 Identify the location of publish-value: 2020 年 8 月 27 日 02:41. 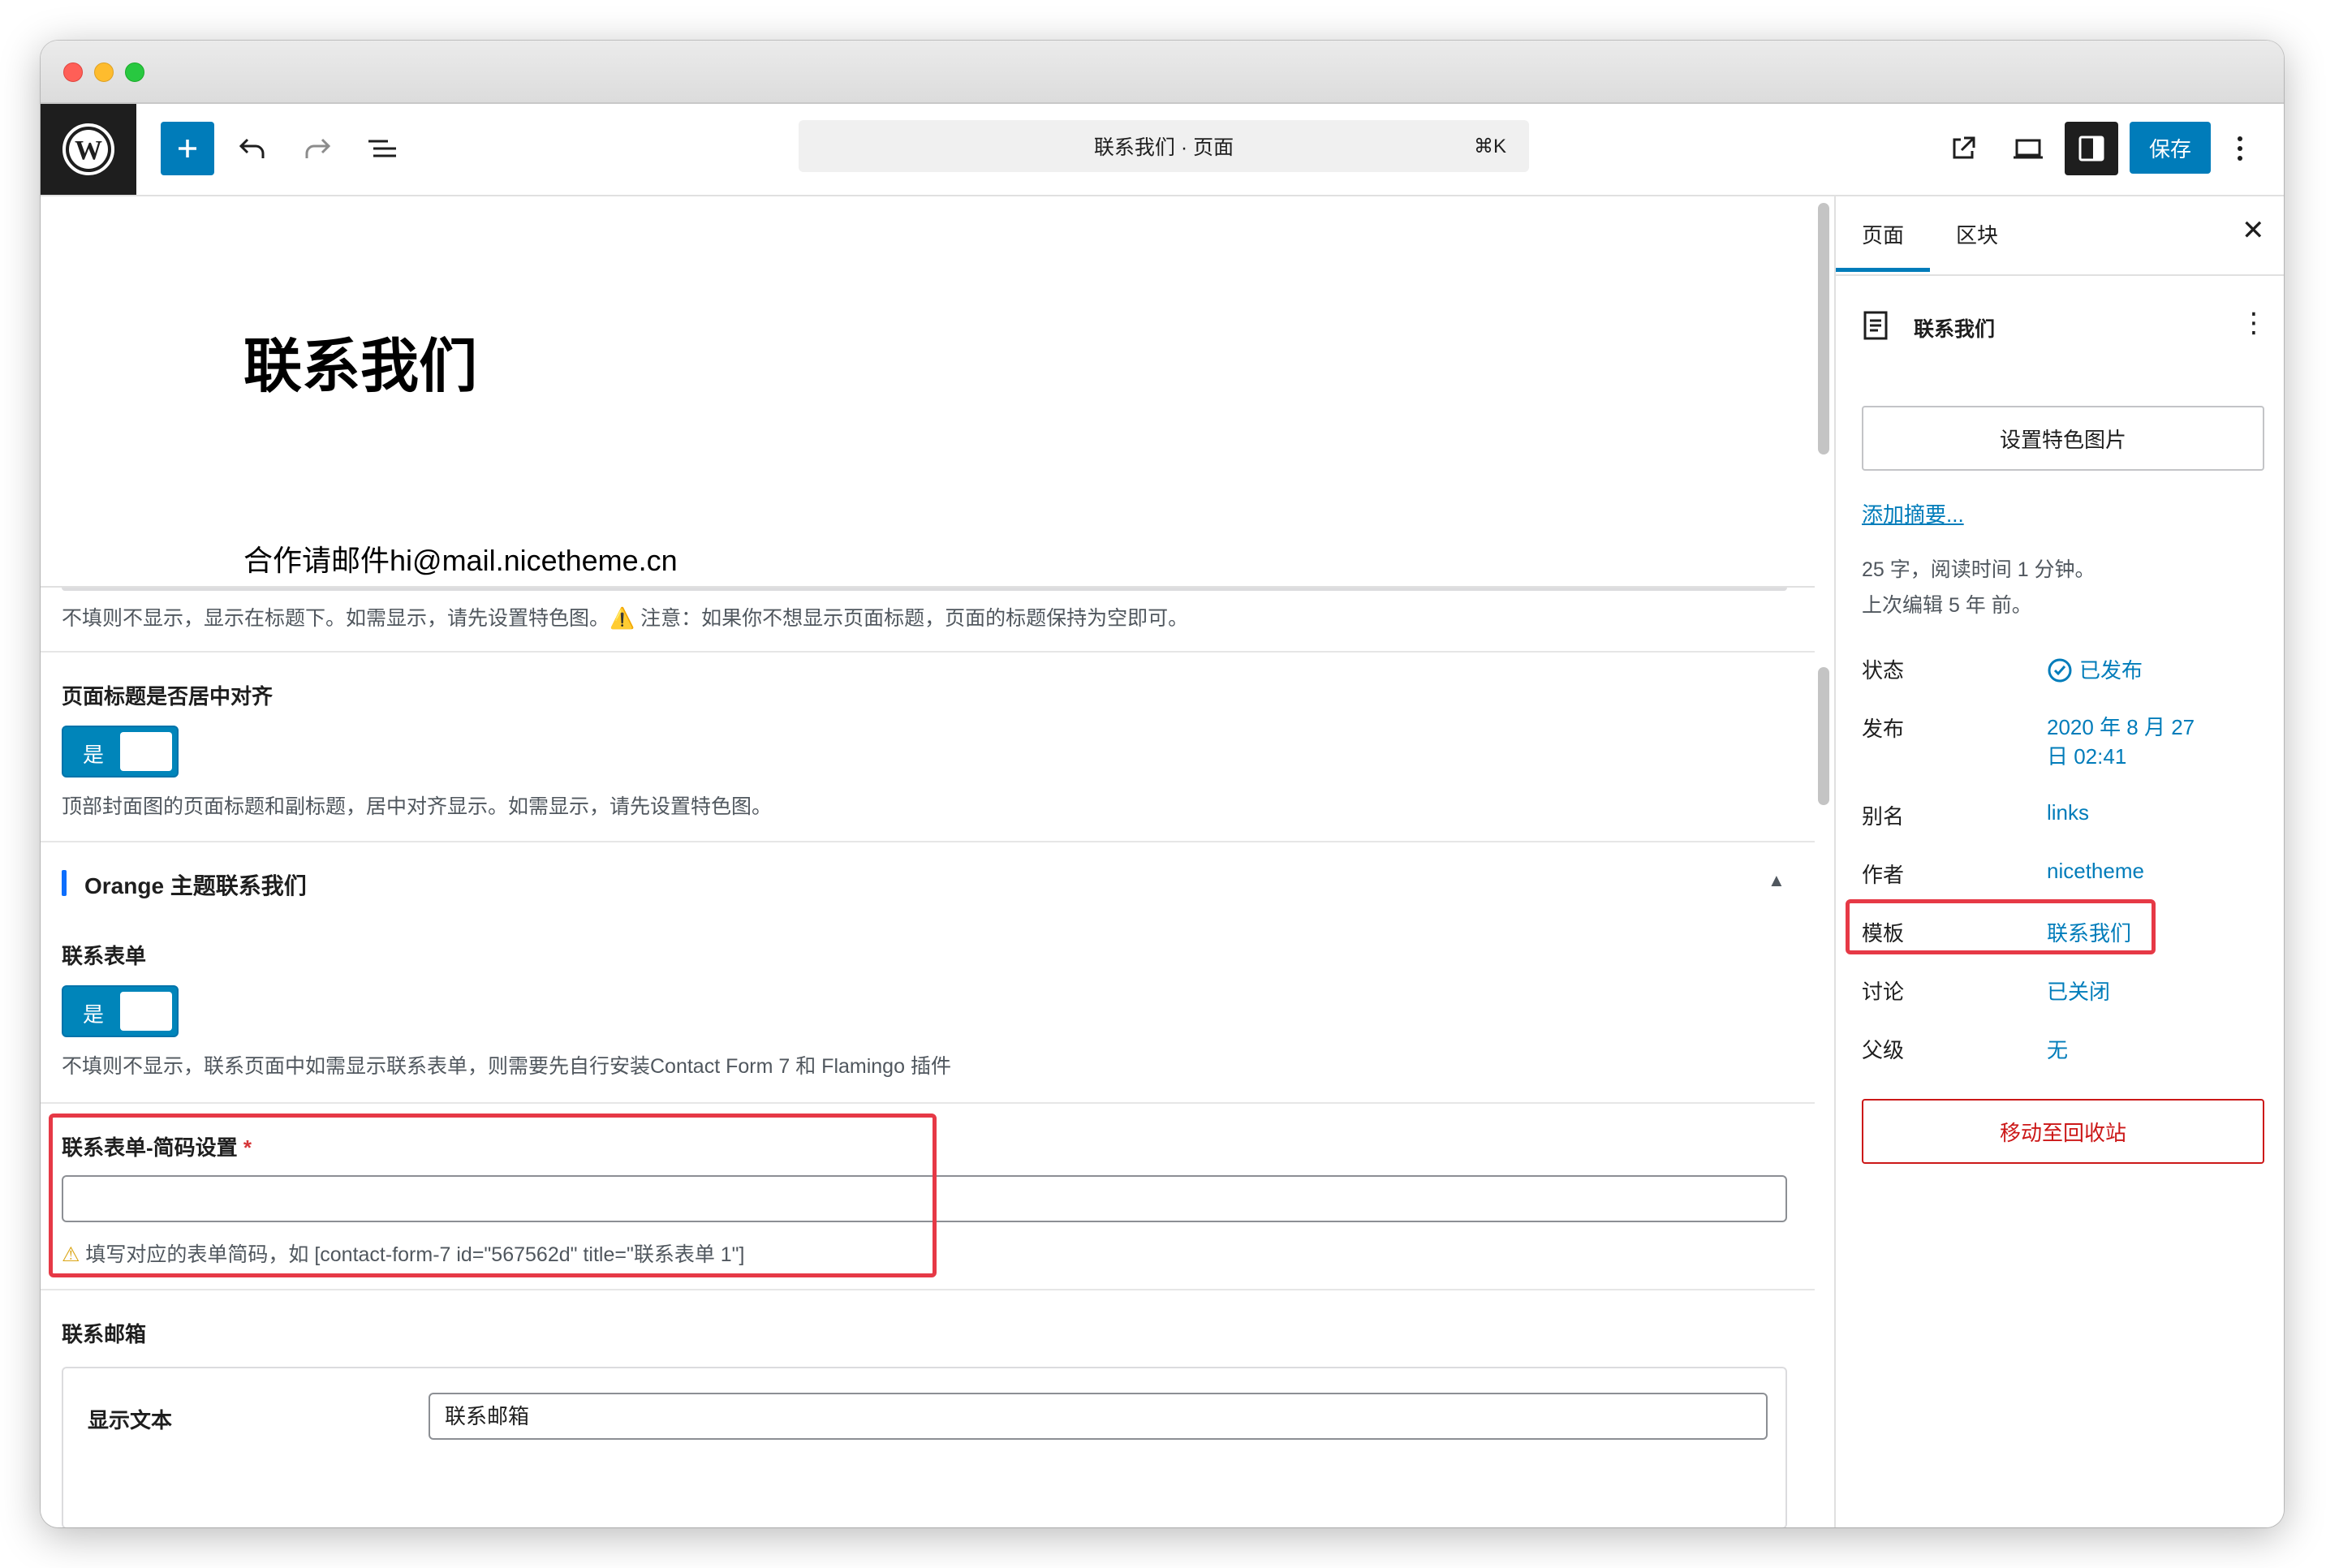
(2121, 742).